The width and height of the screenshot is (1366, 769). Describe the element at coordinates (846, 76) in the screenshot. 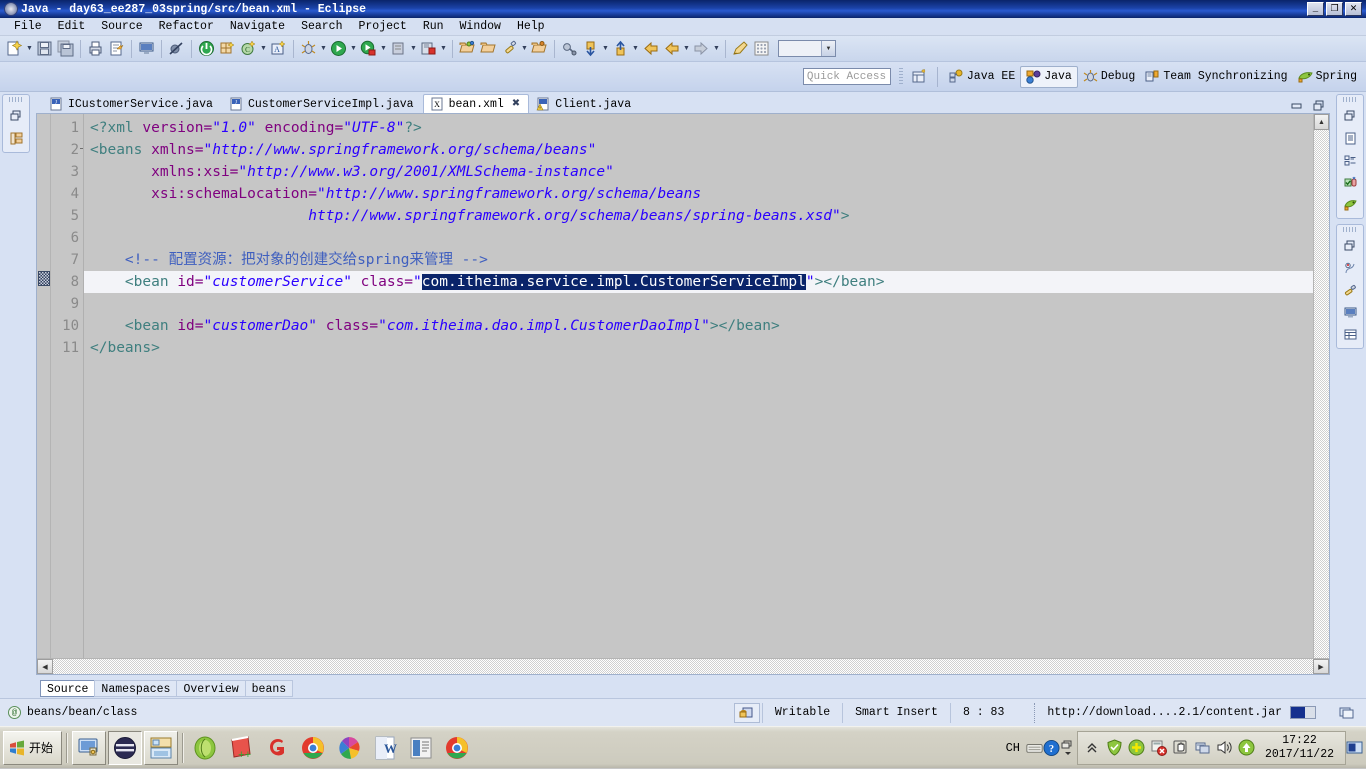

I see `quick-access-input: Quick Access` at that location.